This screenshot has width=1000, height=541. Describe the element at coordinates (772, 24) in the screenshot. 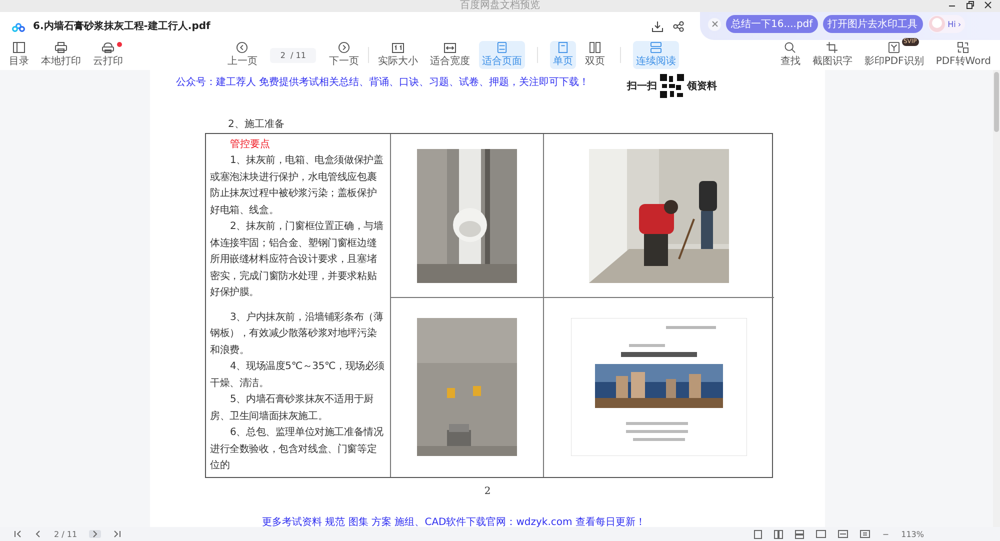

I see `suggestion-chip: 总结一下16....pdf` at that location.